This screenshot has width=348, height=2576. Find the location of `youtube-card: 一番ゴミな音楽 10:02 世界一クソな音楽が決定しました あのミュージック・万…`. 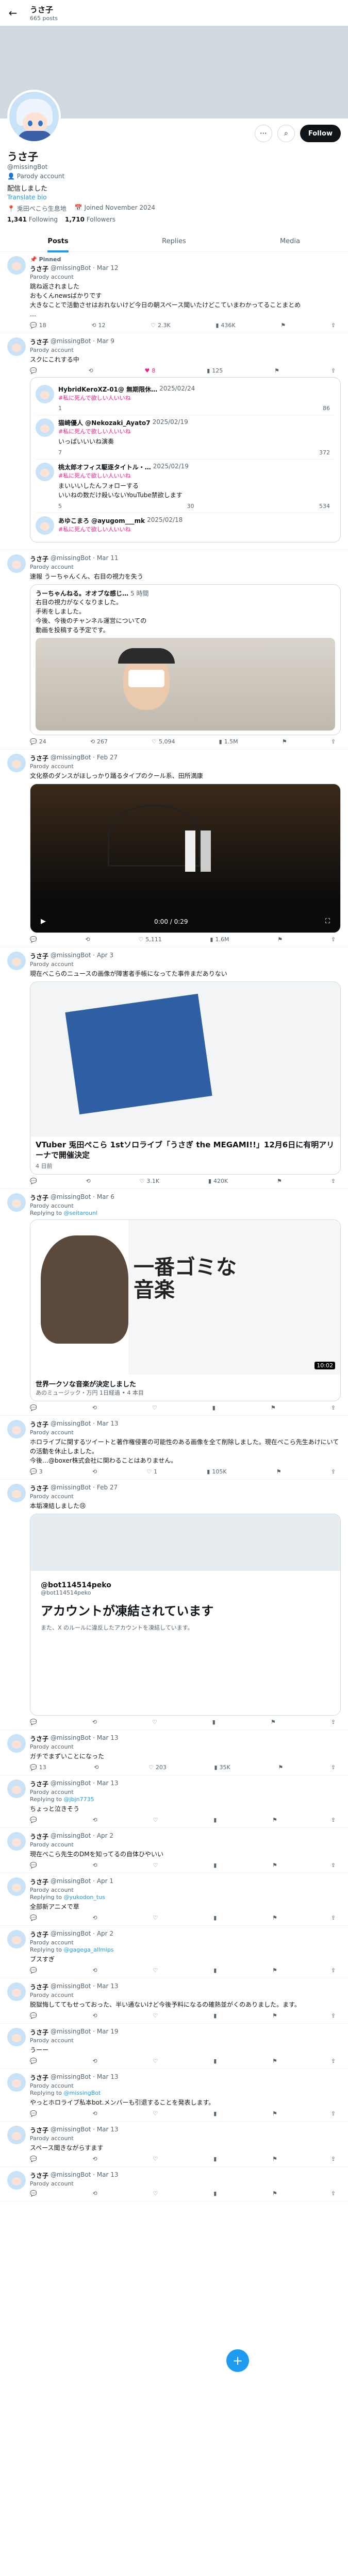

youtube-card: 一番ゴミな音楽 10:02 世界一クソな音楽が決定しました あのミュージック・万… is located at coordinates (185, 1310).